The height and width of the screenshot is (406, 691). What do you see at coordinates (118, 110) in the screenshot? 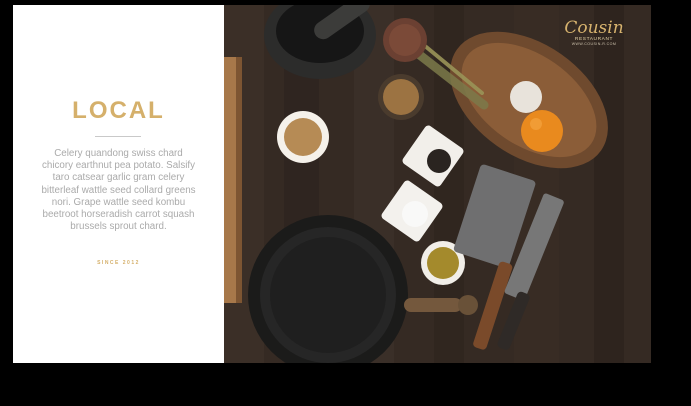
I see `slide-title: LOCAL` at bounding box center [118, 110].